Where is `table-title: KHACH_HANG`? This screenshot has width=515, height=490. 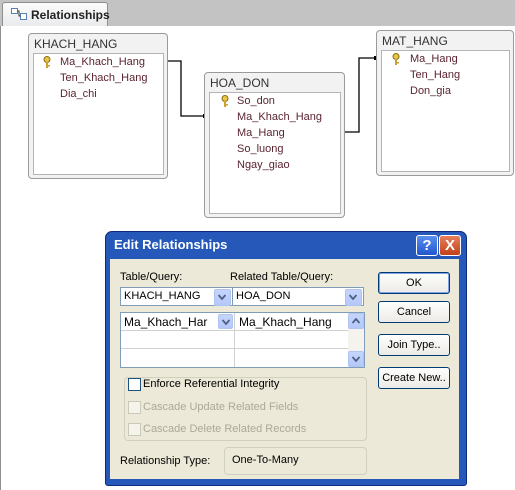
table-title: KHACH_HANG is located at coordinates (76, 44).